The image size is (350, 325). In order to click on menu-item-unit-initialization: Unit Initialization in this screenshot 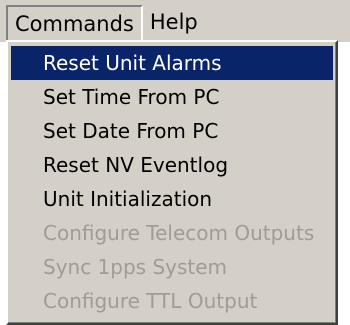, I will do `click(172, 199)`.